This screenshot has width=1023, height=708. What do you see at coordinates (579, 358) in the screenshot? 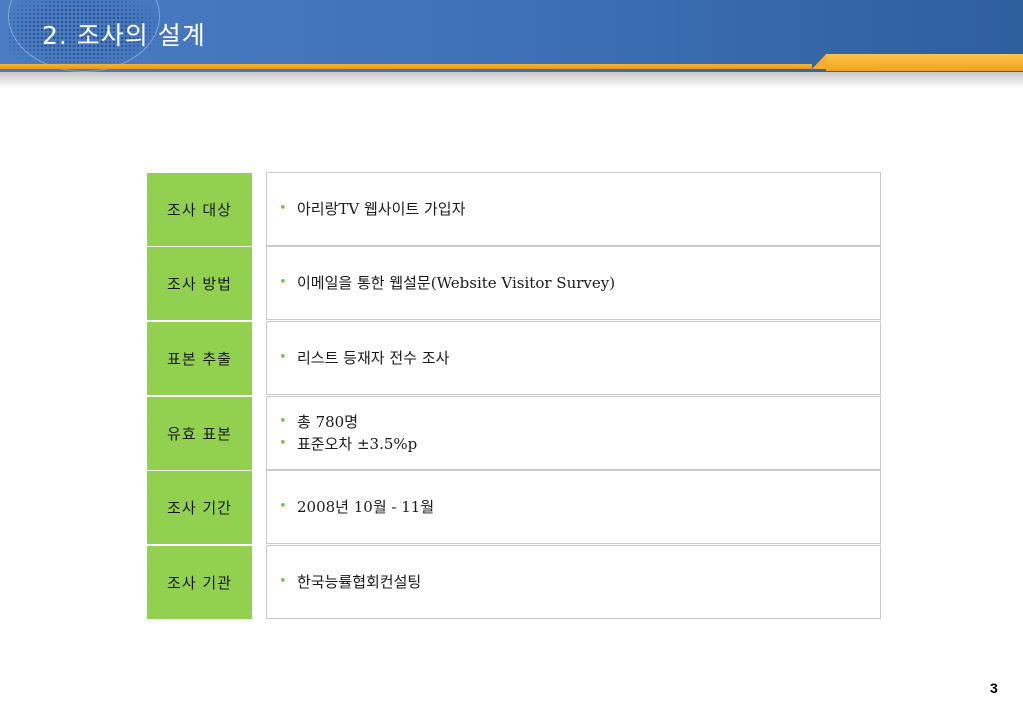
I see `list-item: • 리스트 등재자 전수 조사` at bounding box center [579, 358].